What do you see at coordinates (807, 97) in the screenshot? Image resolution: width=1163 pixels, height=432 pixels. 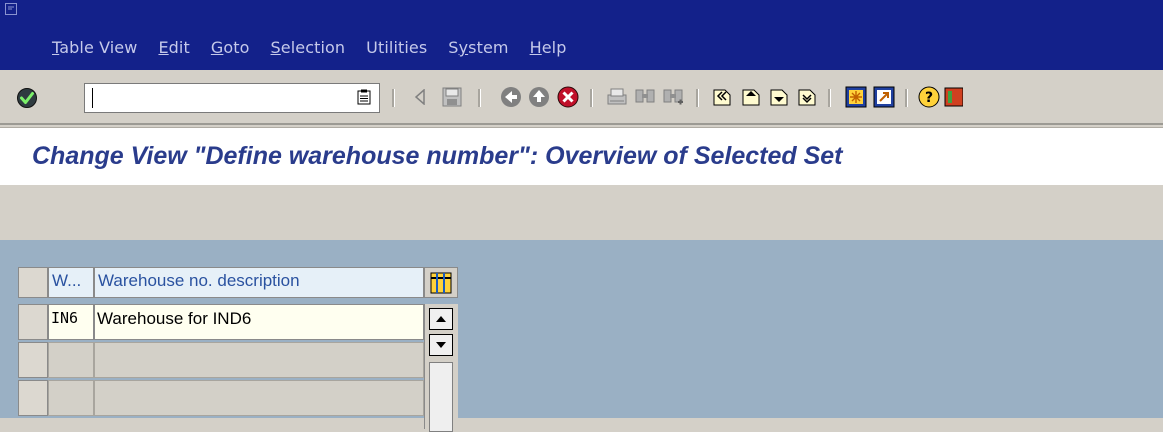 I see `last-page-icon` at bounding box center [807, 97].